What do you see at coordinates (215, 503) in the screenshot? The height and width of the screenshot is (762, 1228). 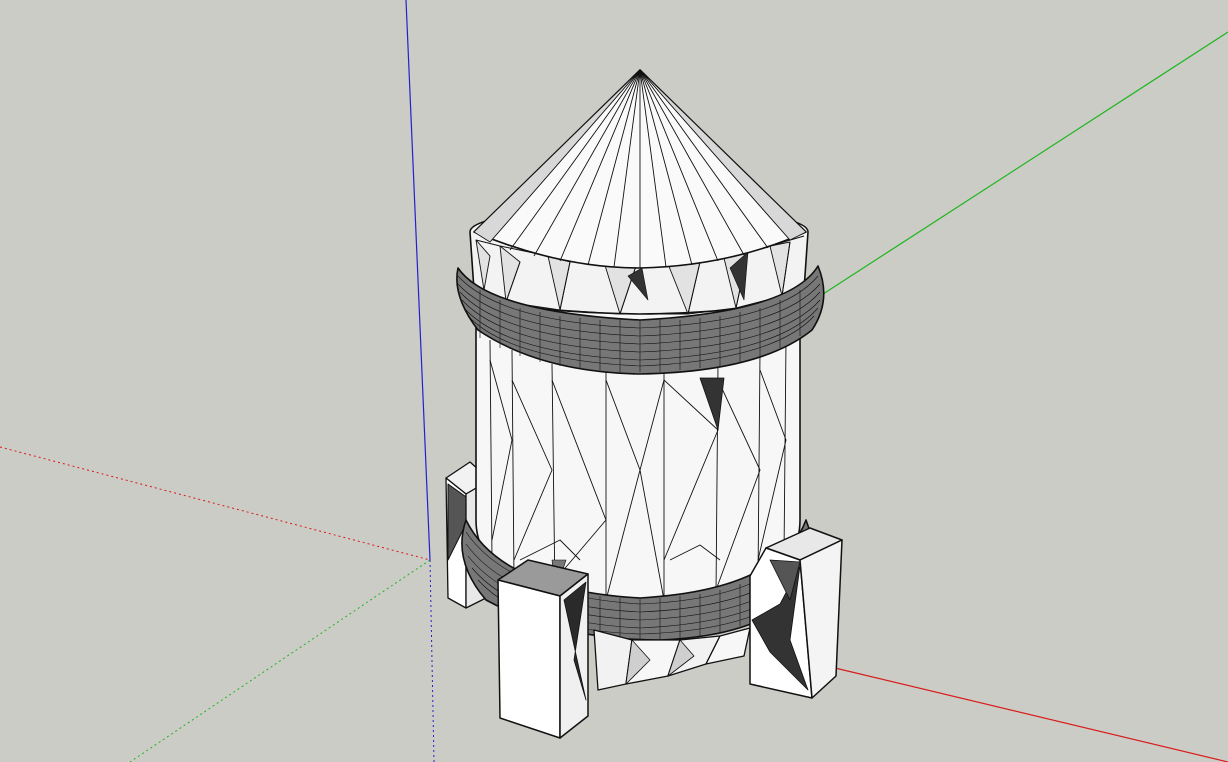 I see `red-axis-negative` at bounding box center [215, 503].